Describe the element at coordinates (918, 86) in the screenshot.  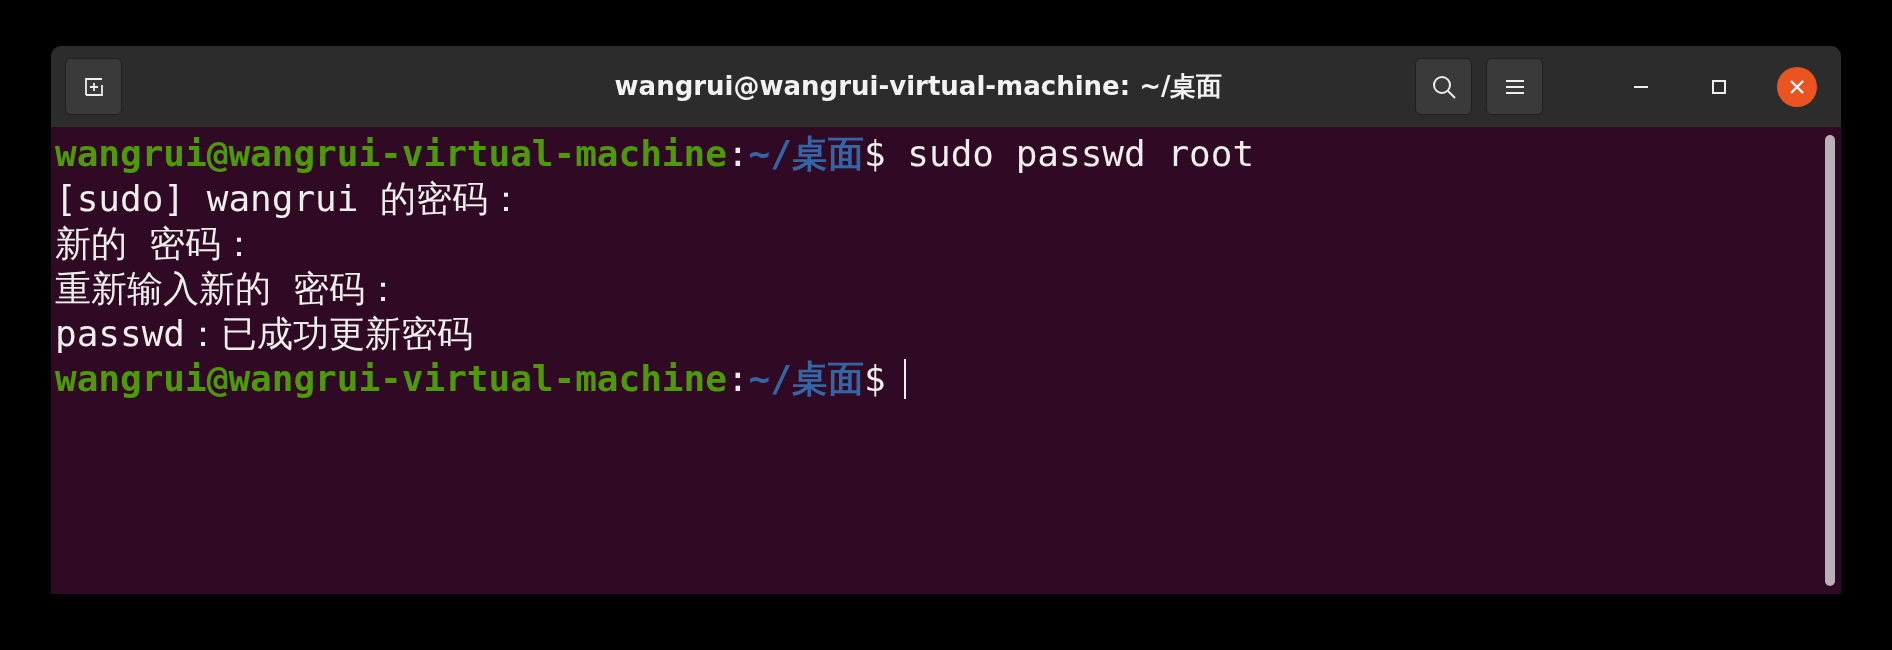
I see `window-title: wangrui@wangrui-virtual-machine: ~/桌面` at that location.